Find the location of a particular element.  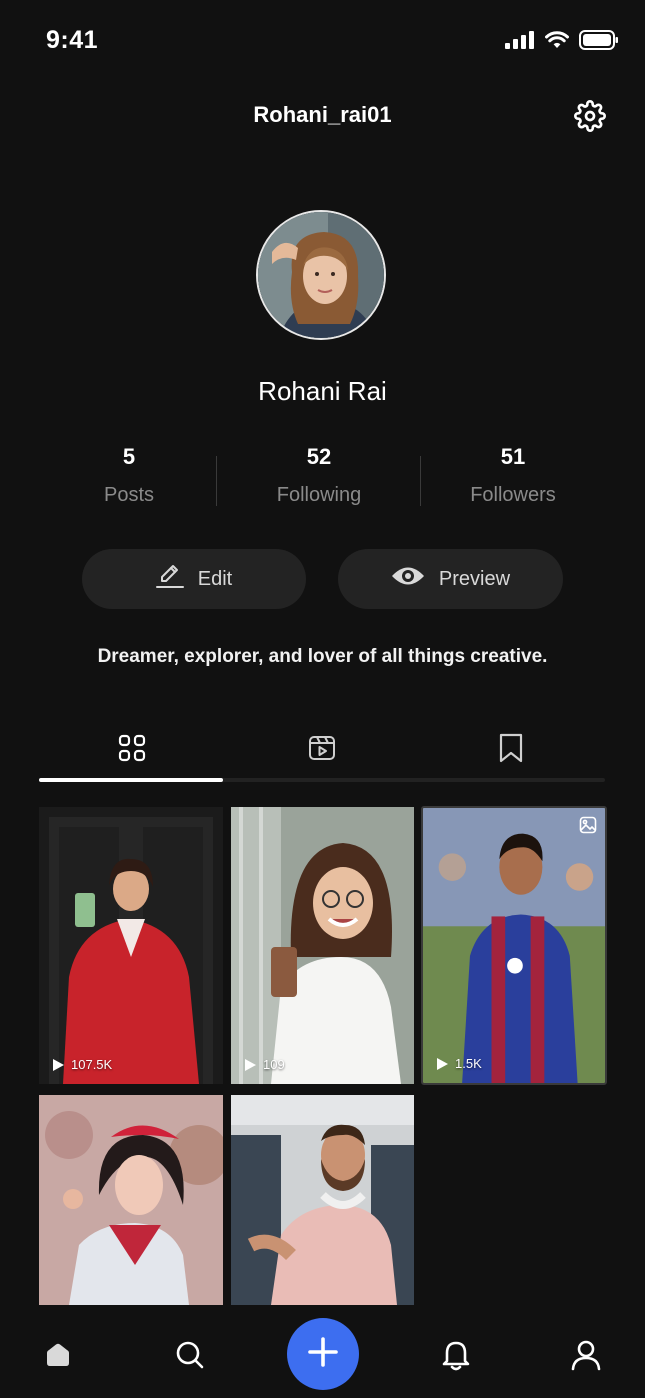

view-count: 1.5K is located at coordinates (458, 1063).